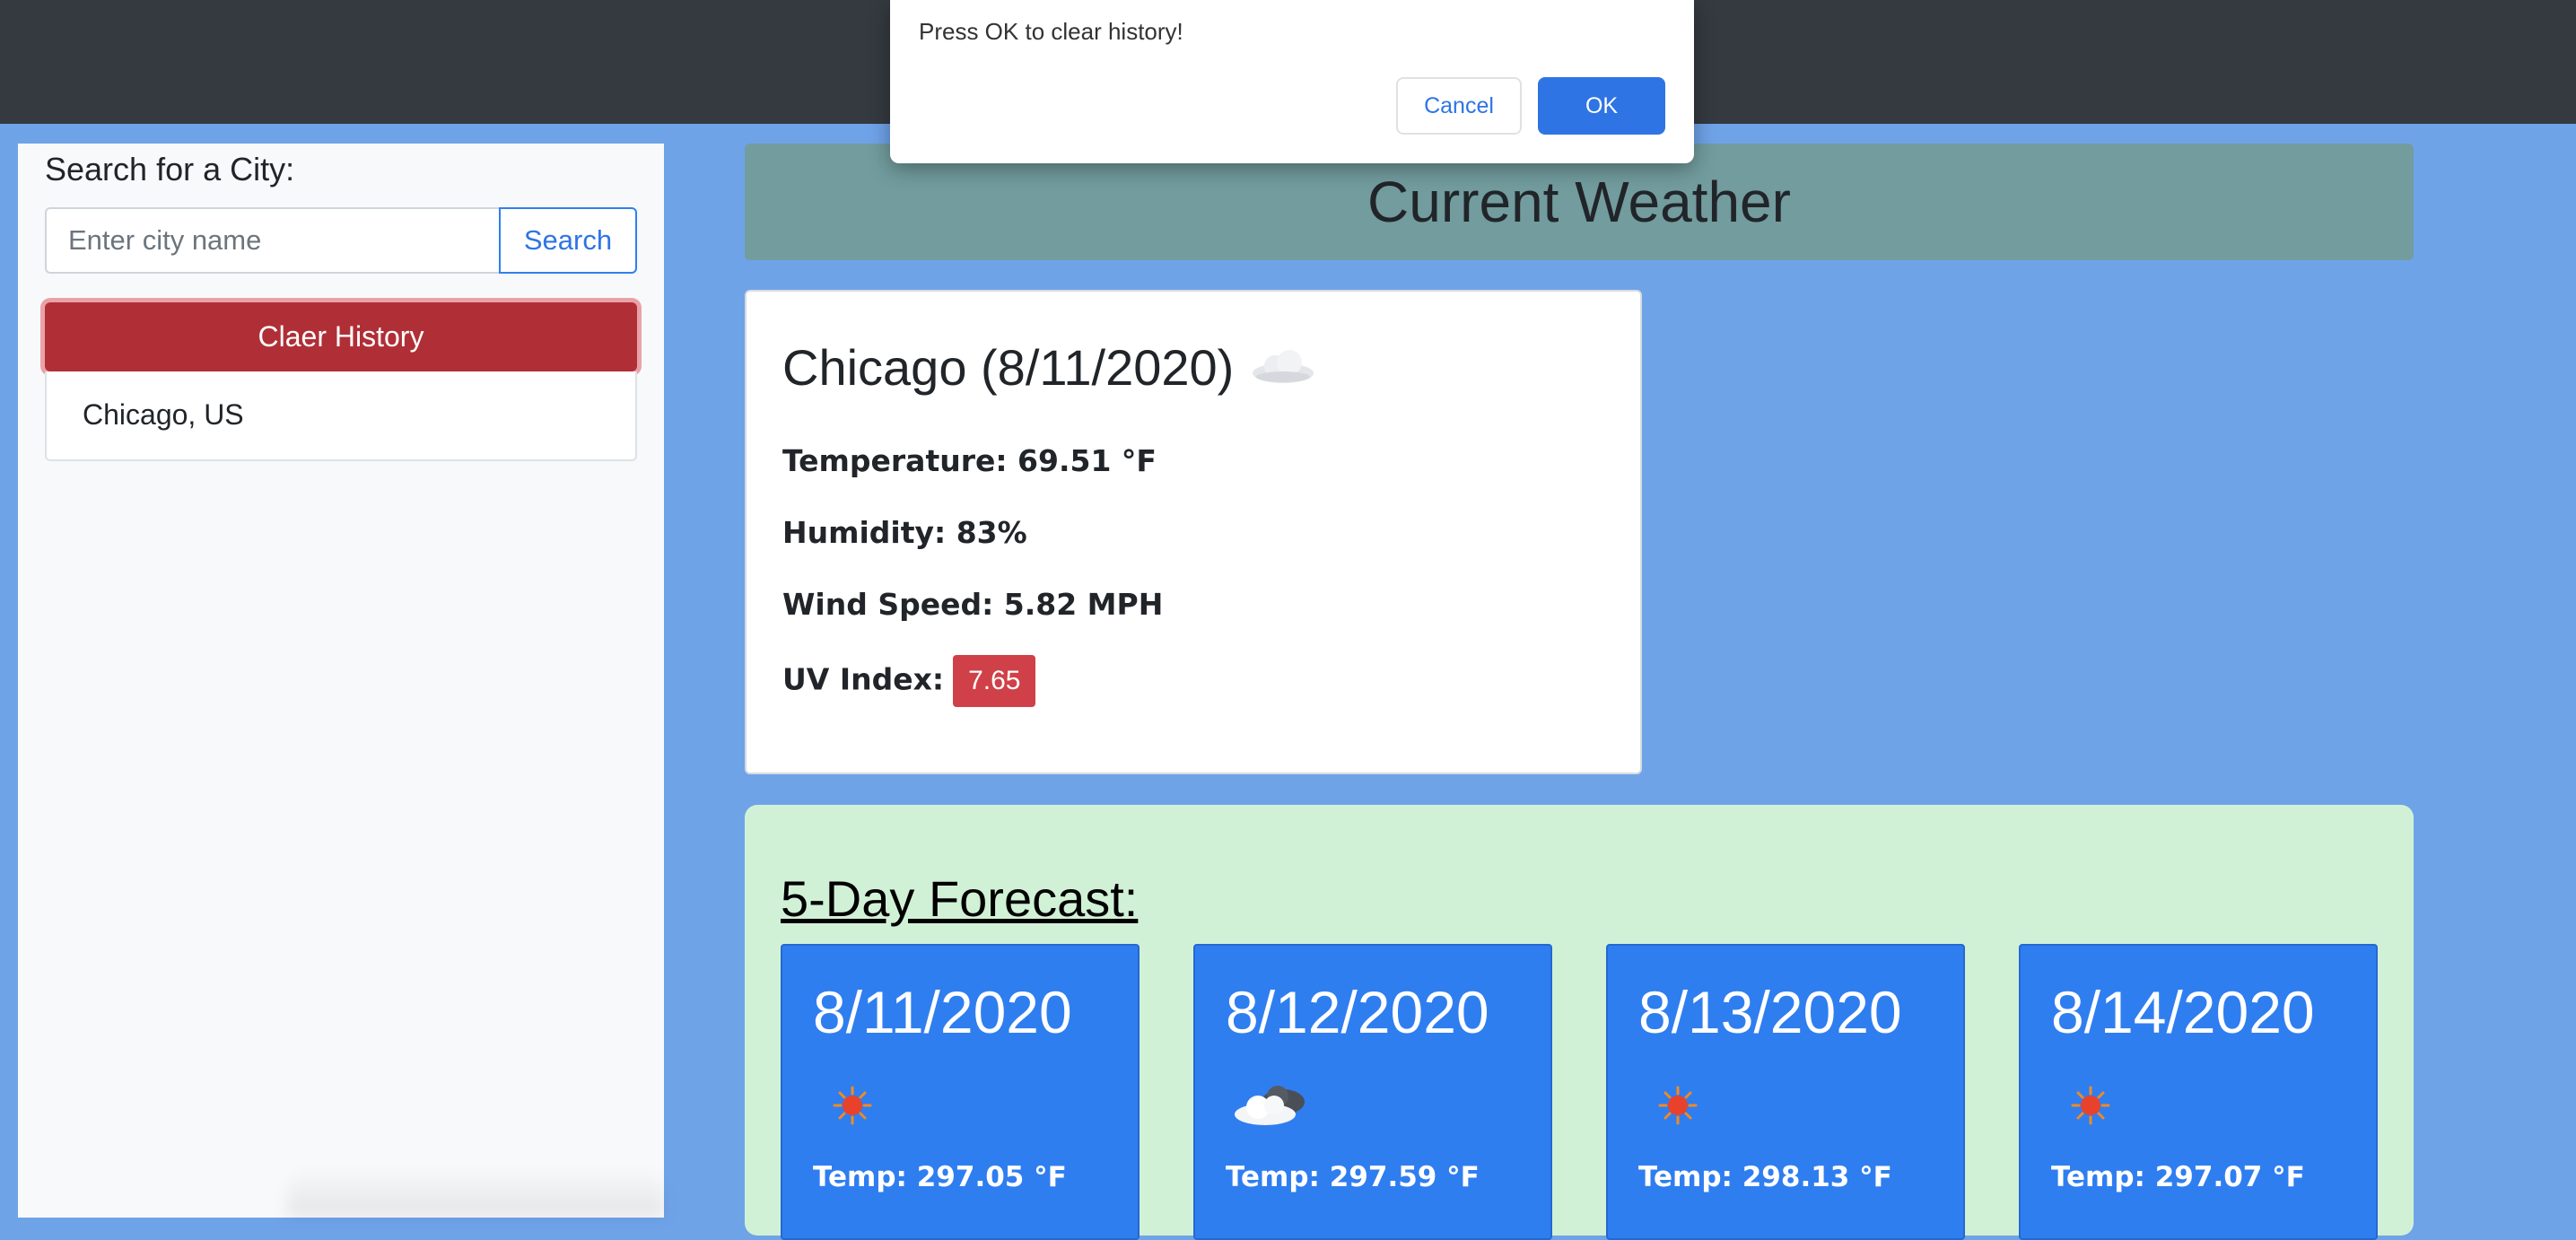  What do you see at coordinates (1353, 1177) in the screenshot?
I see `forecast-temp: Temp: 297.59 °F` at bounding box center [1353, 1177].